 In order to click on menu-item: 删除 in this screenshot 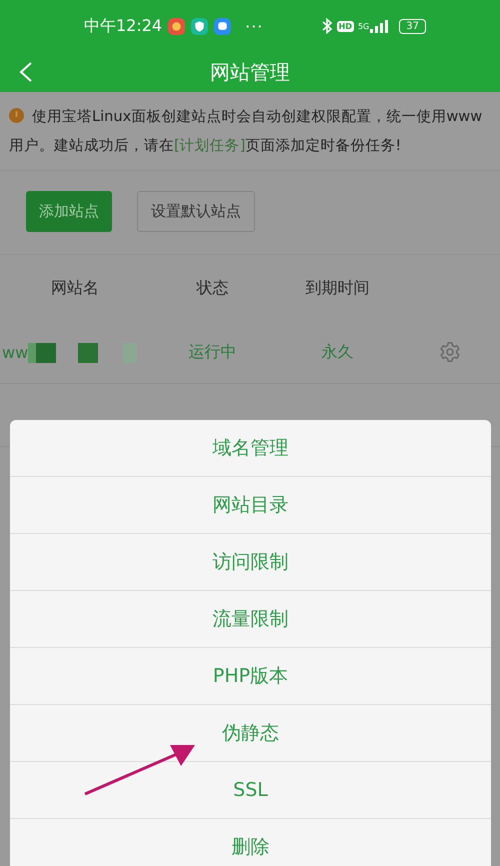, I will do `click(250, 842)`.